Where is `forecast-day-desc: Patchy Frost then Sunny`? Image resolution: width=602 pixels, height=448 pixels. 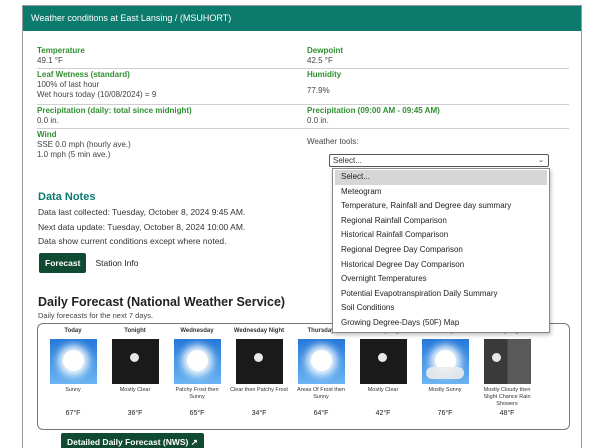
forecast-day-desc: Patchy Frost then Sunny is located at coordinates (197, 393).